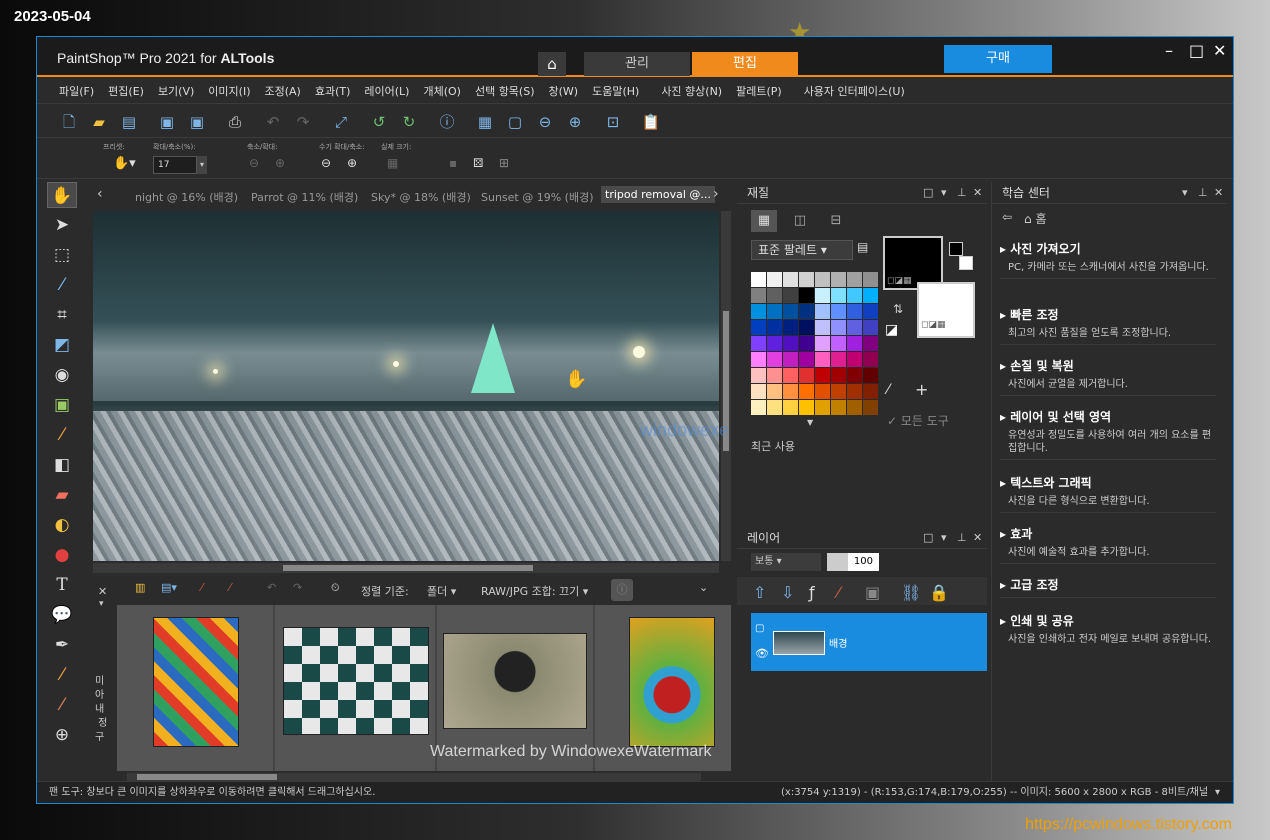 Image resolution: width=1270 pixels, height=840 pixels. What do you see at coordinates (62, 435) in the screenshot?
I see `paint-brush-tool-icon: ⁄` at bounding box center [62, 435].